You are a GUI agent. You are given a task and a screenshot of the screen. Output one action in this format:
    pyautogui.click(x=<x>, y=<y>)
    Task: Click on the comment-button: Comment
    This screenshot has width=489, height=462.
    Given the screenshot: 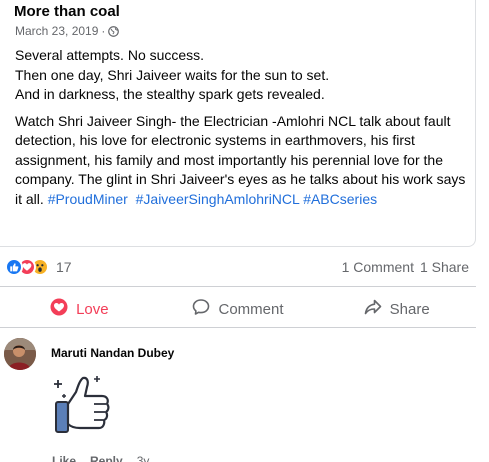 What is the action you would take?
    pyautogui.click(x=238, y=309)
    